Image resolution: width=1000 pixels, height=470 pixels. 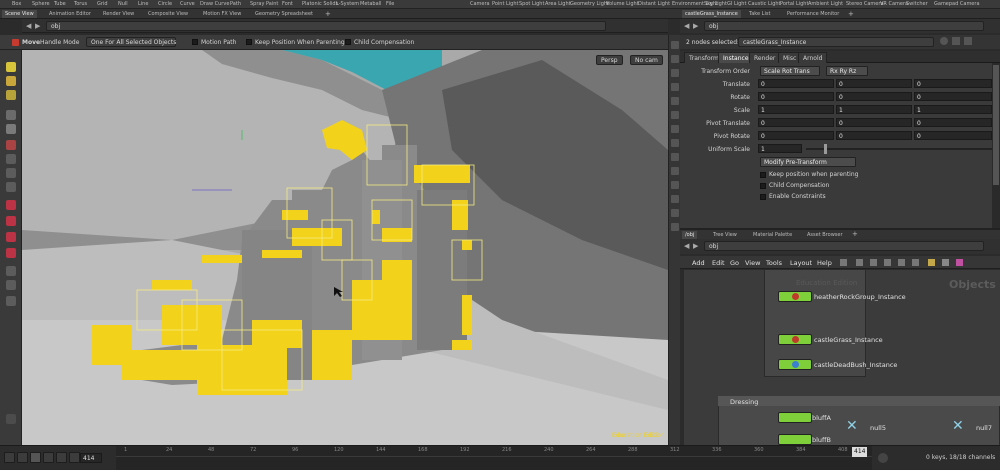 What do you see at coordinates (959, 262) in the screenshot?
I see `color-icon` at bounding box center [959, 262].